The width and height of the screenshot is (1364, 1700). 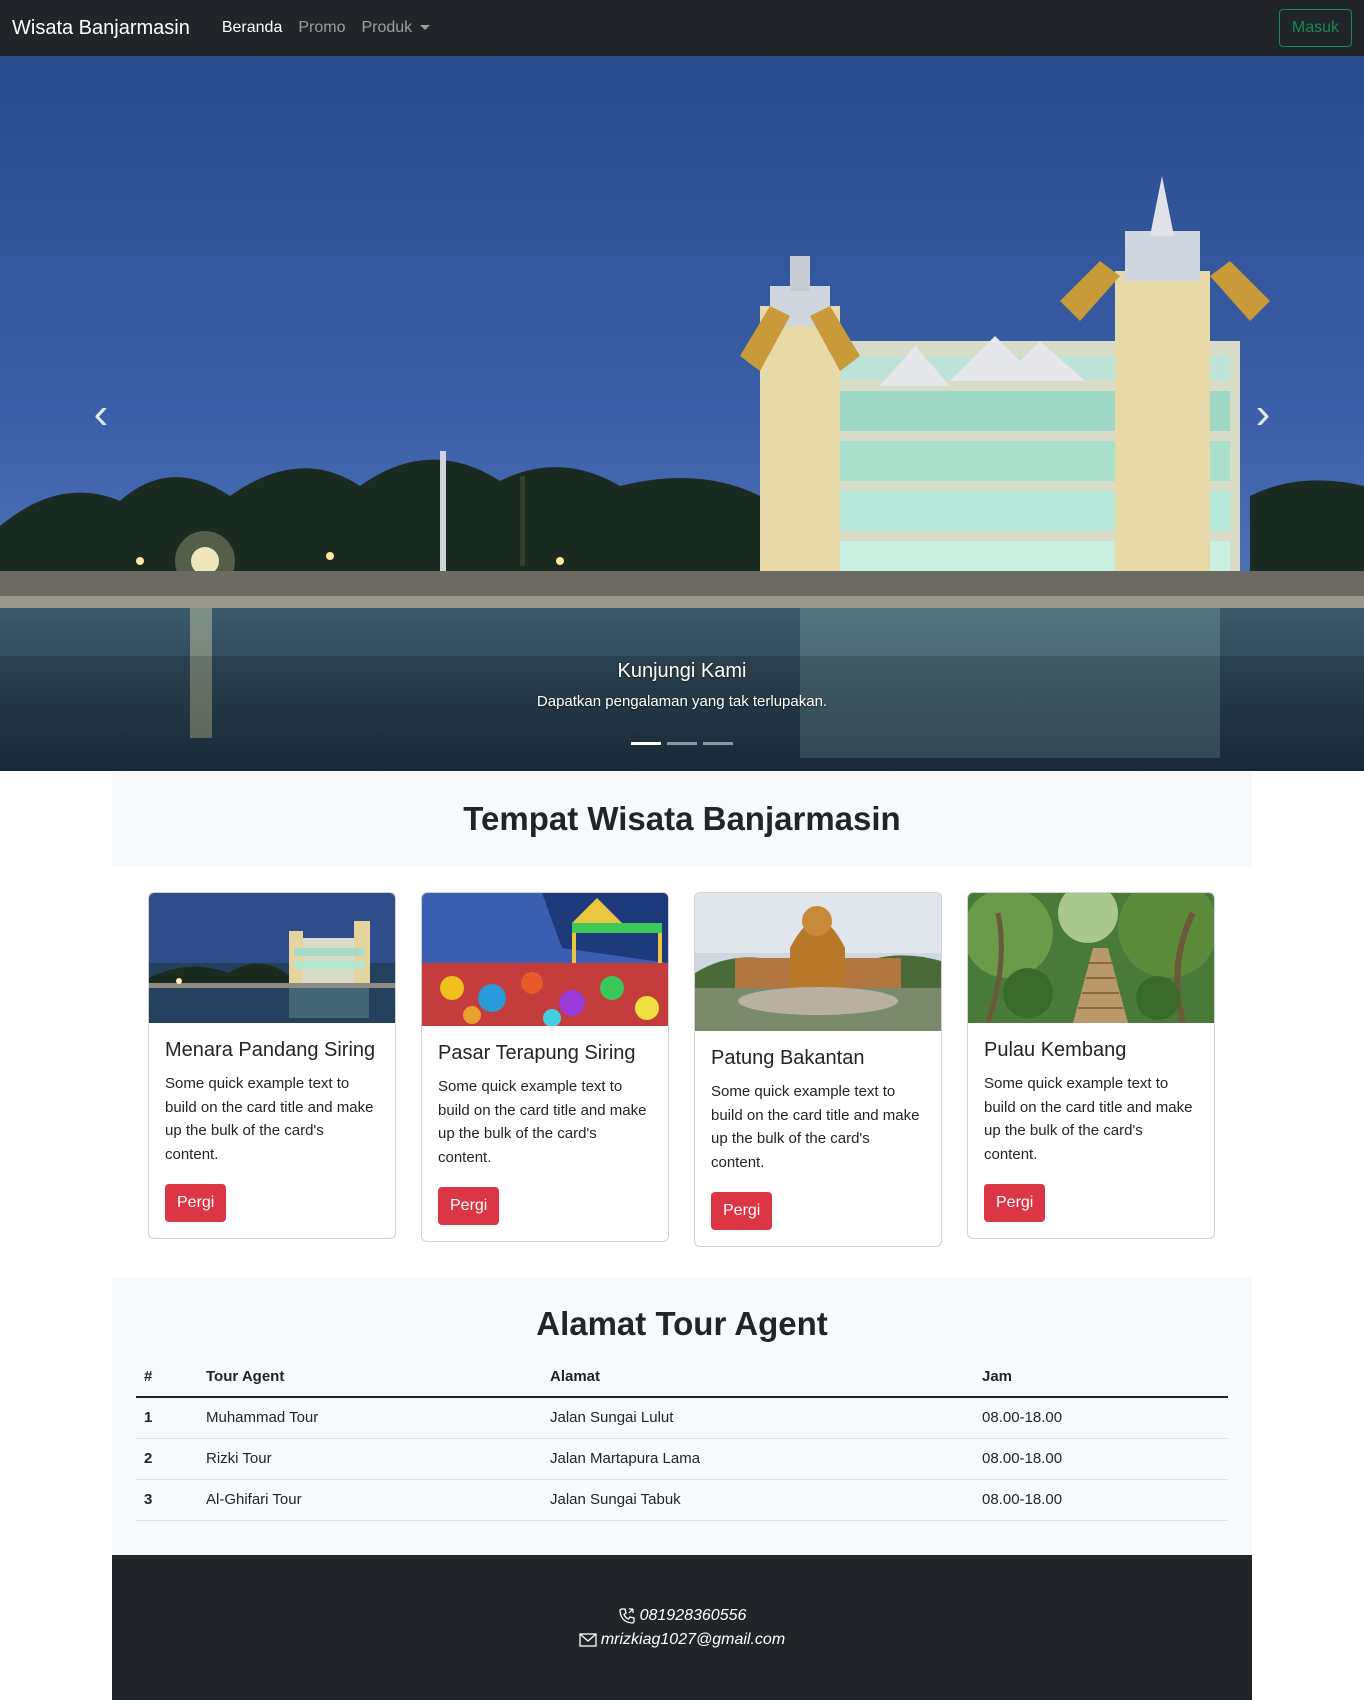 What do you see at coordinates (270, 1050) in the screenshot?
I see `card-title: Menara Pandang Siring` at bounding box center [270, 1050].